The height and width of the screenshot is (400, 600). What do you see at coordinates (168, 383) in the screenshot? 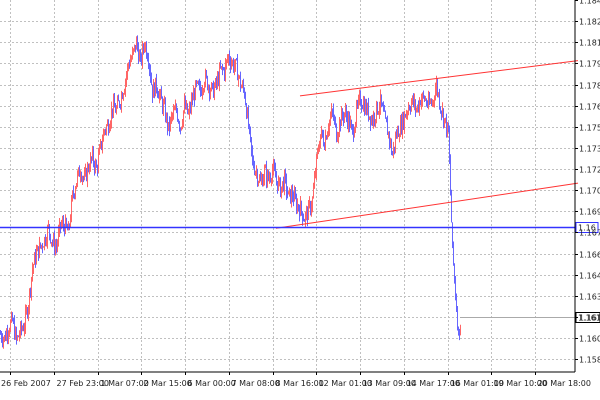
I see `x-tick-label: 2 Mar 15:00` at bounding box center [168, 383].